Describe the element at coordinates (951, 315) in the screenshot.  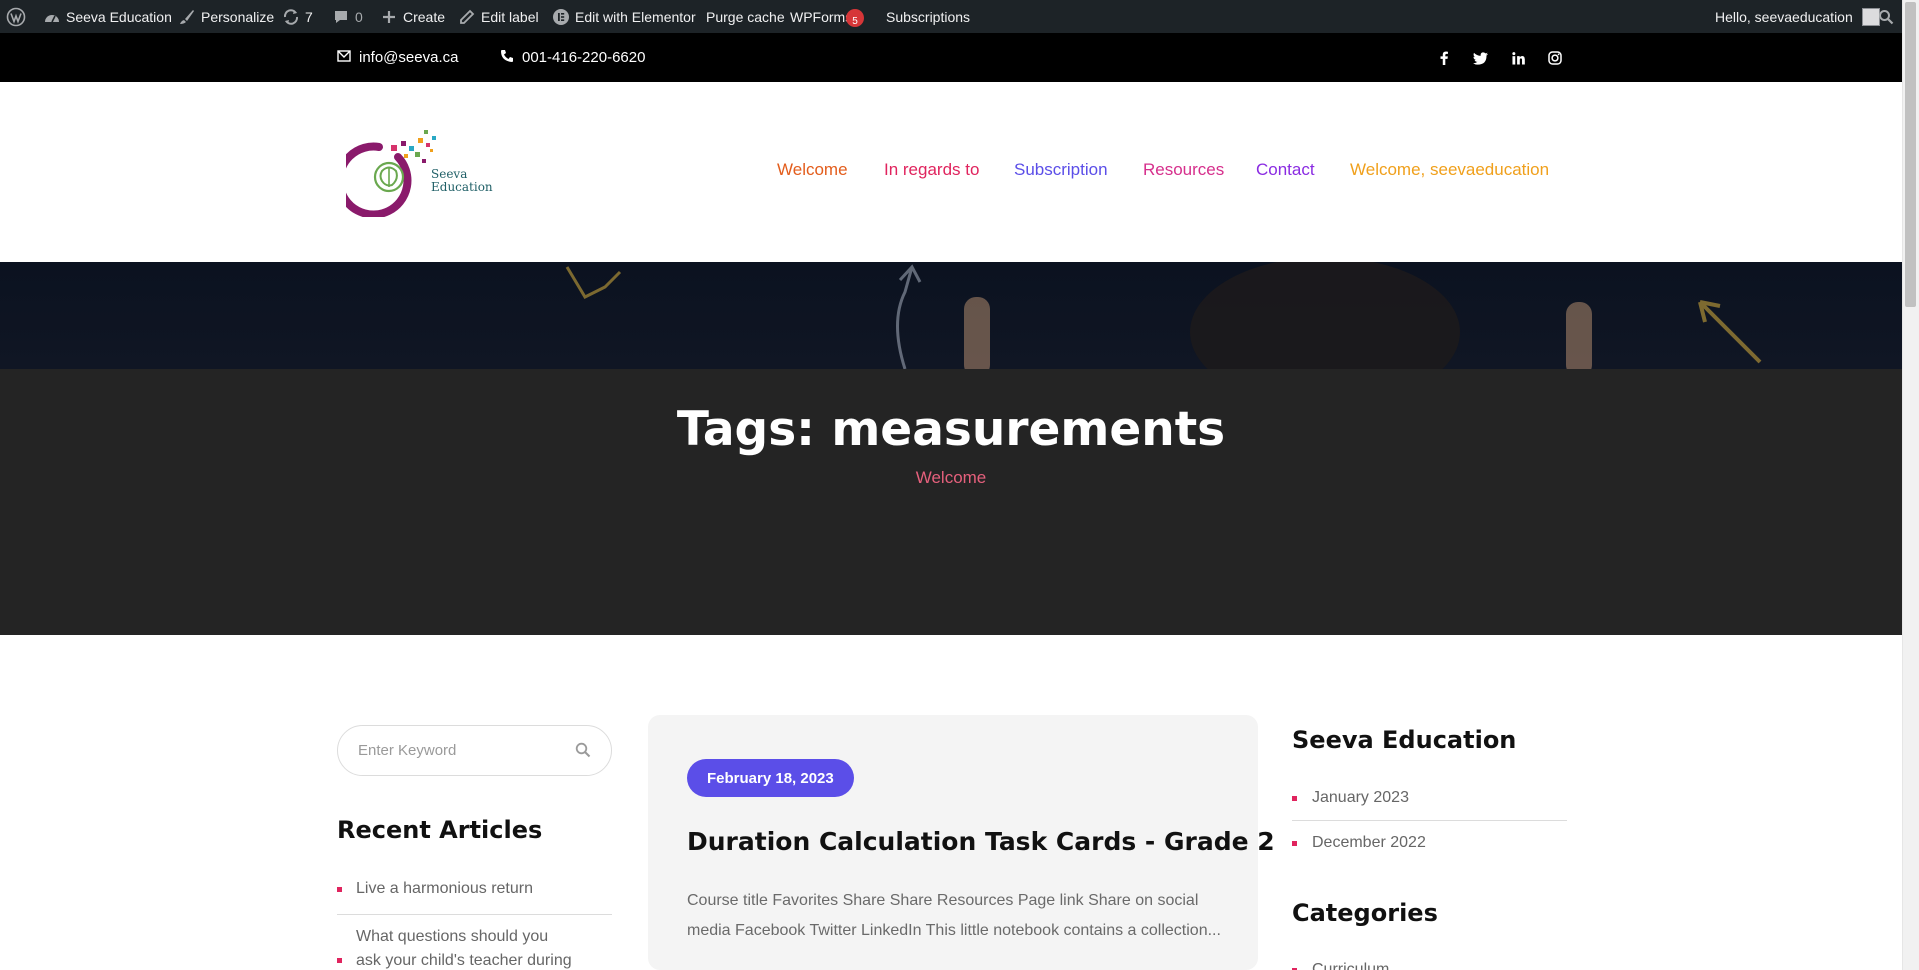
I see `hero-background-image` at that location.